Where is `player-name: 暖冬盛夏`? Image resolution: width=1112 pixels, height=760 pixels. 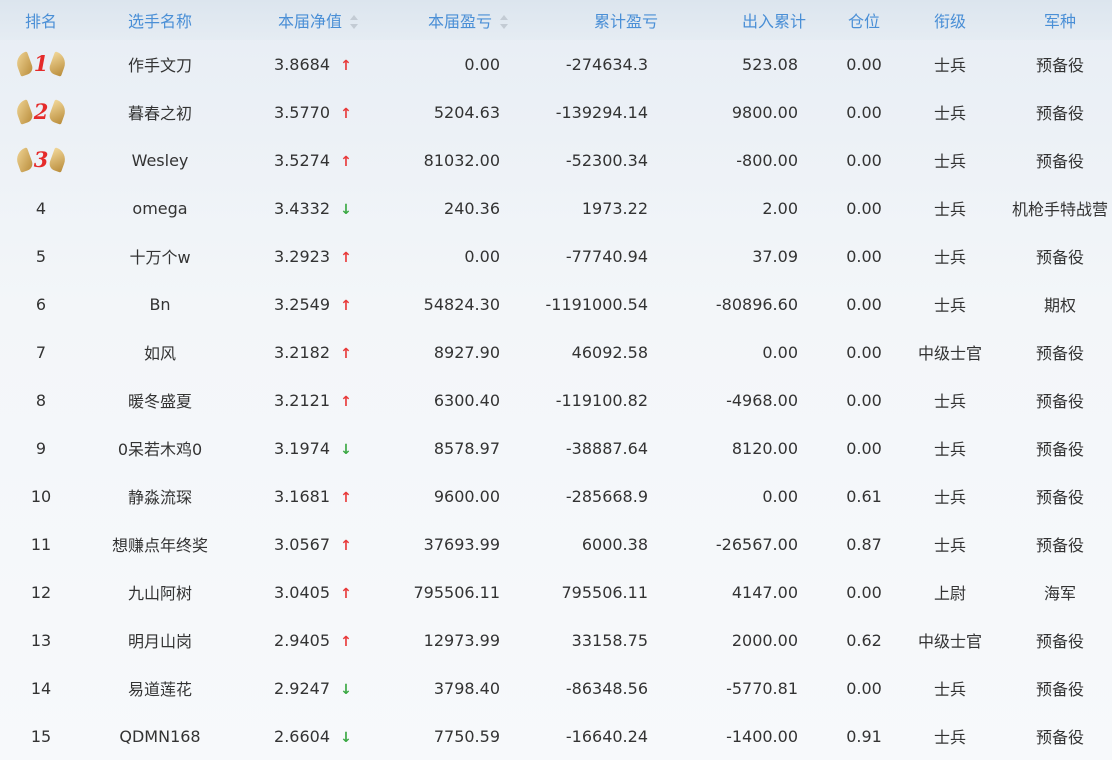 player-name: 暖冬盛夏 is located at coordinates (160, 400).